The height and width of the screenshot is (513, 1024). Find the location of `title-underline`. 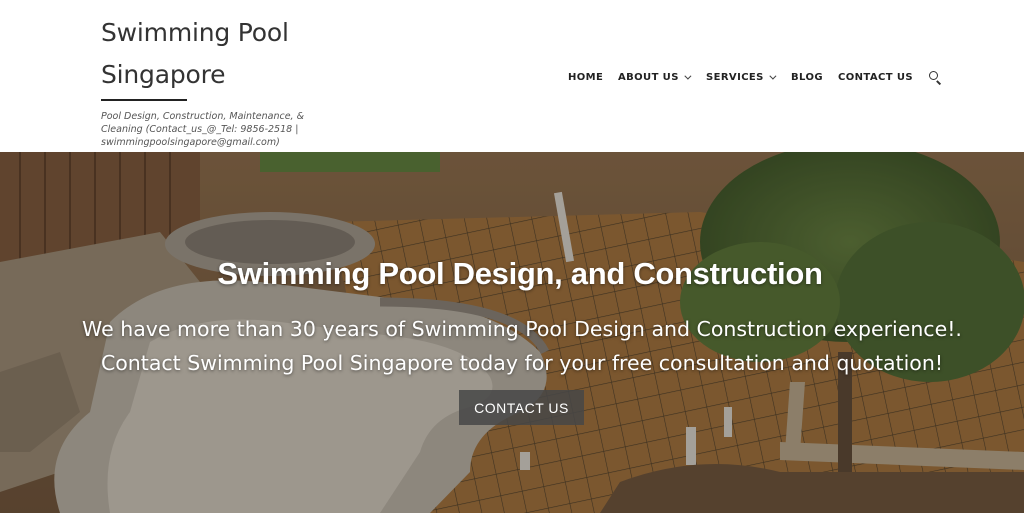

title-underline is located at coordinates (144, 100).